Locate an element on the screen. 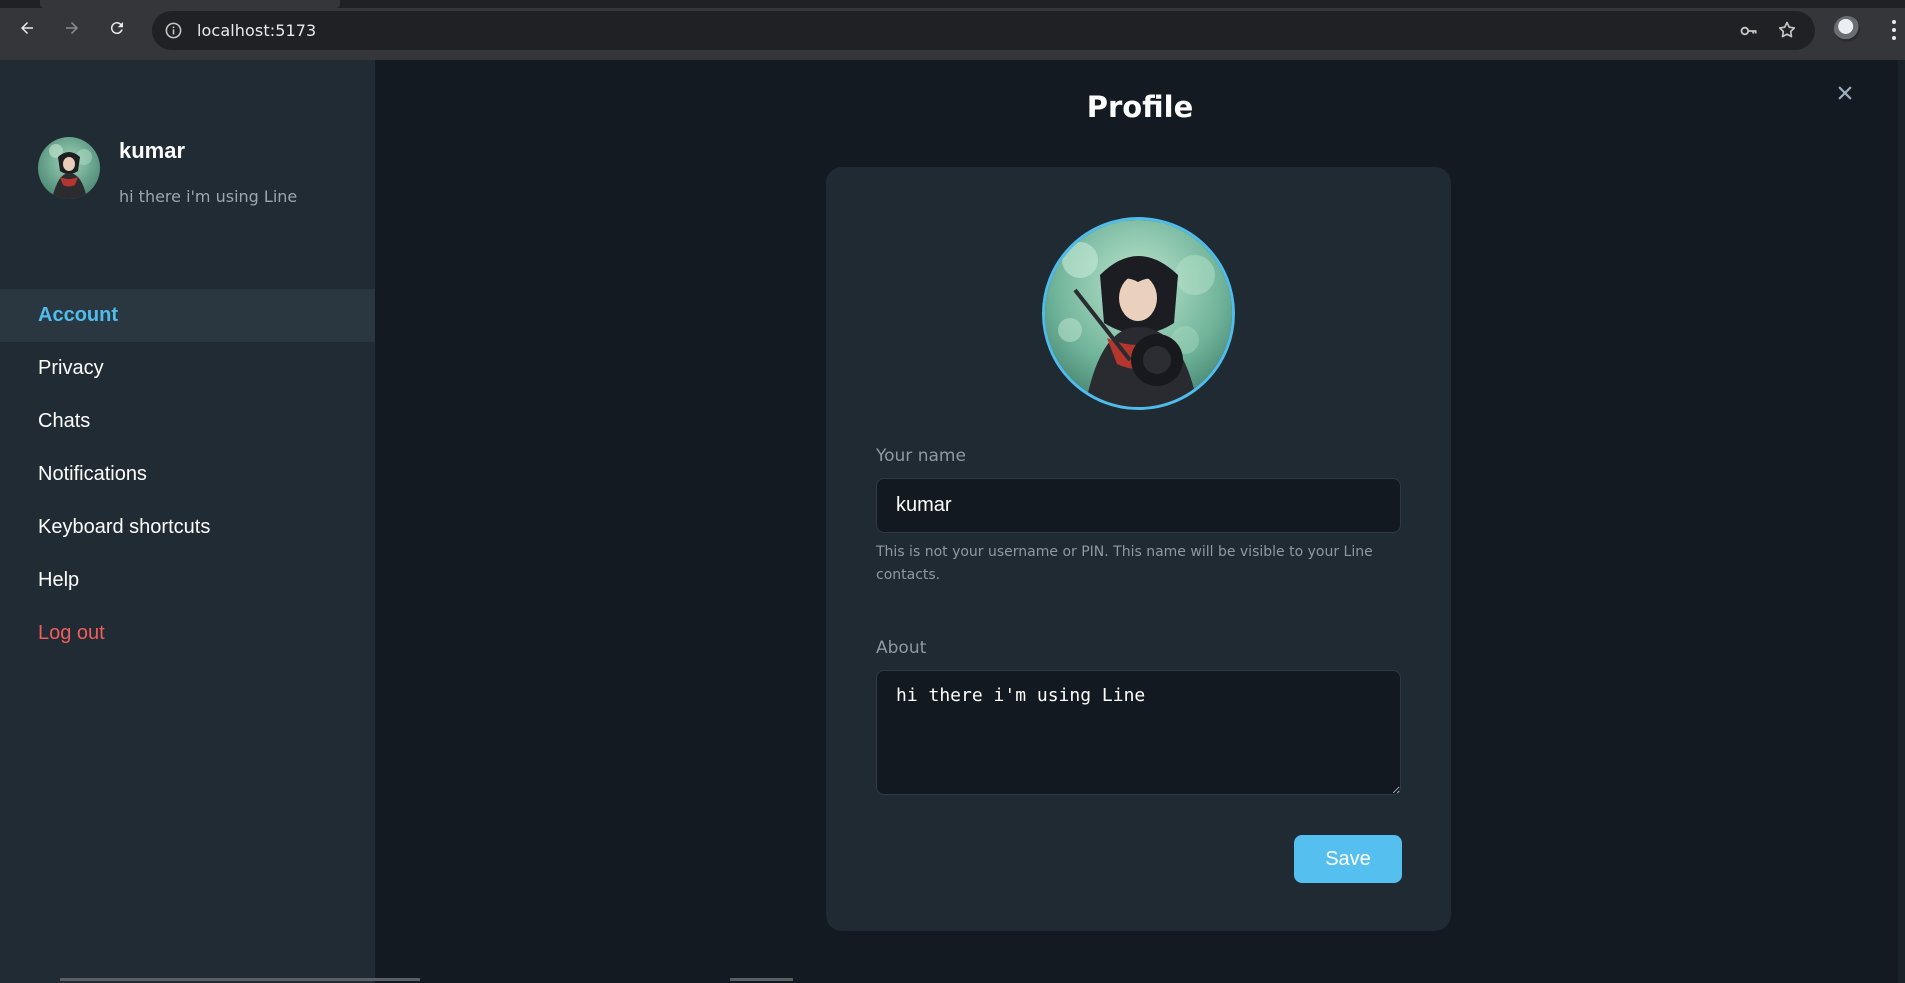 The height and width of the screenshot is (983, 1905). horizontal-scrollbar-thumb is located at coordinates (240, 979).